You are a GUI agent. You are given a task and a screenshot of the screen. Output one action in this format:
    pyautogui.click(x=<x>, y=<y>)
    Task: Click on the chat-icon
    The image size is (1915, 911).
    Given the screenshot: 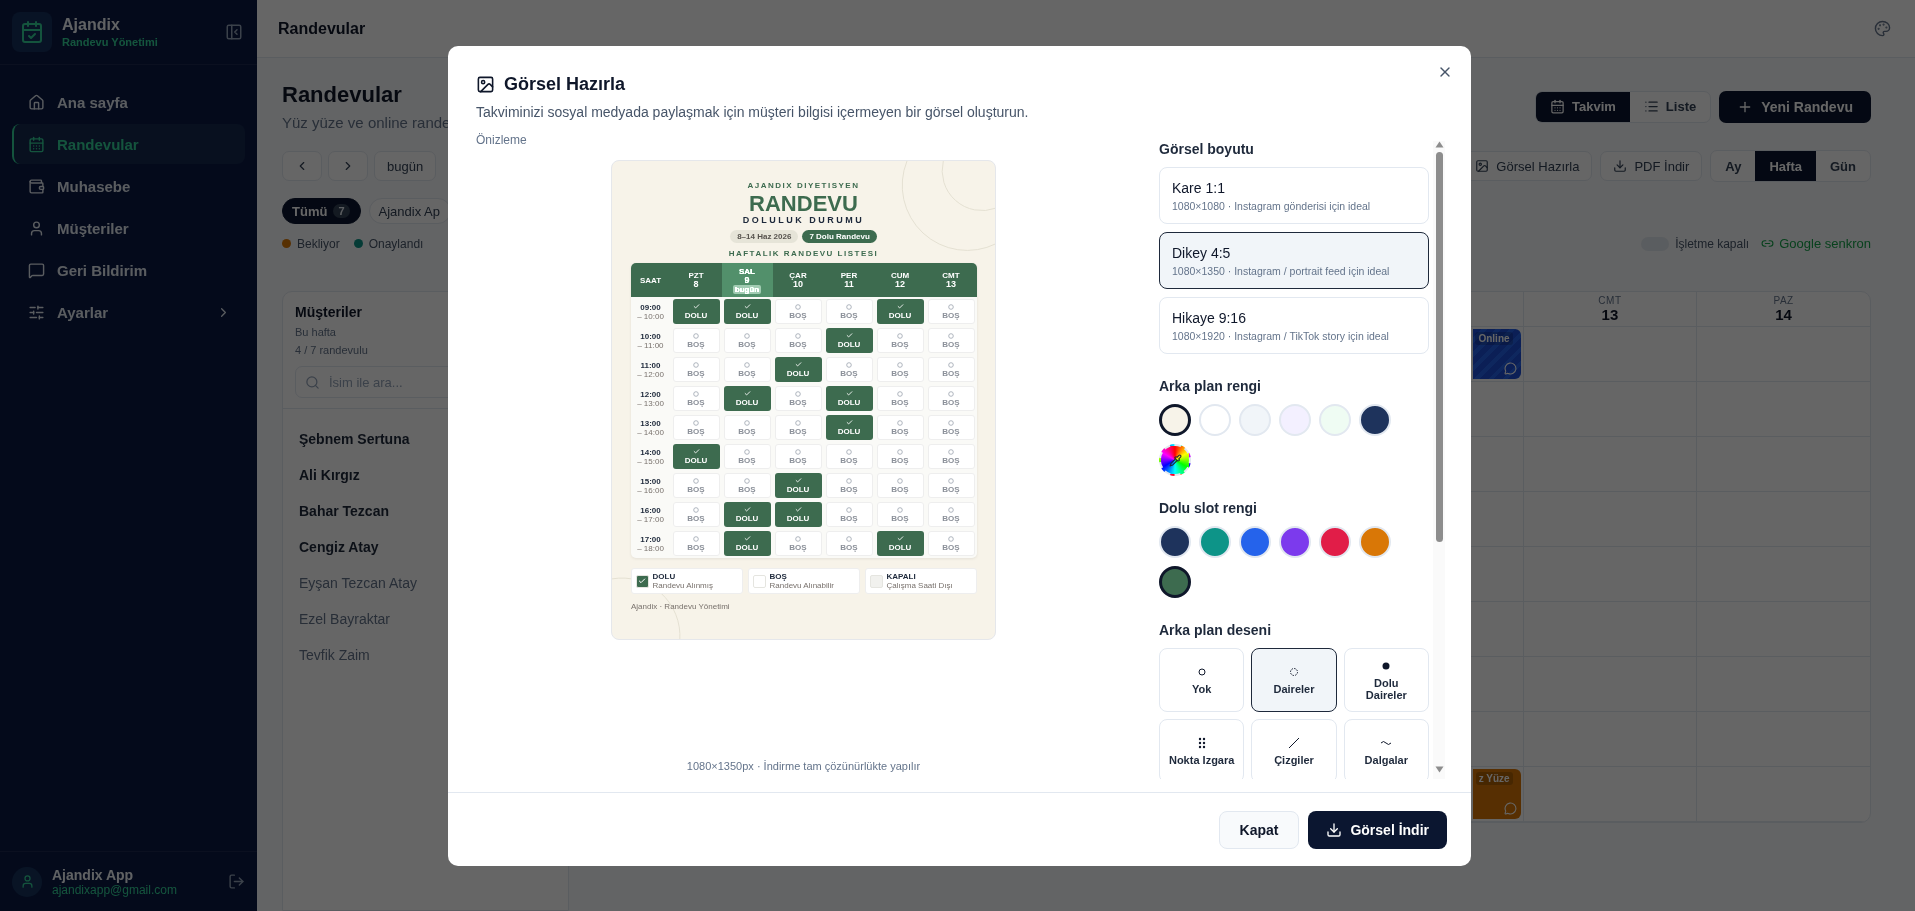 What is the action you would take?
    pyautogui.click(x=36, y=270)
    